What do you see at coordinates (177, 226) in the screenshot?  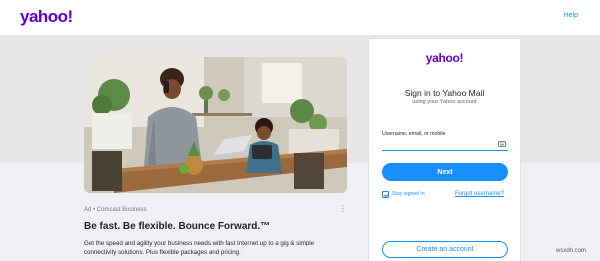 I see `ad-headline: Be fast. Be flexible. Bounce Forward.™` at bounding box center [177, 226].